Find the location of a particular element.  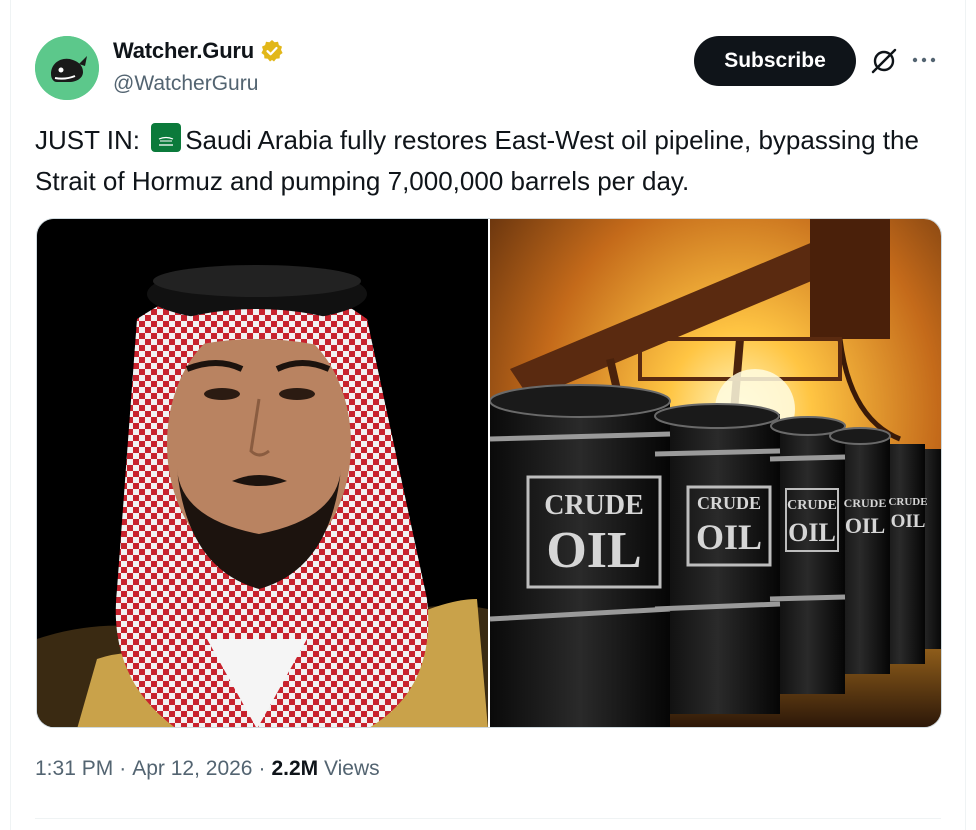

tweet-text-prefix: JUST IN: is located at coordinates (87, 140).